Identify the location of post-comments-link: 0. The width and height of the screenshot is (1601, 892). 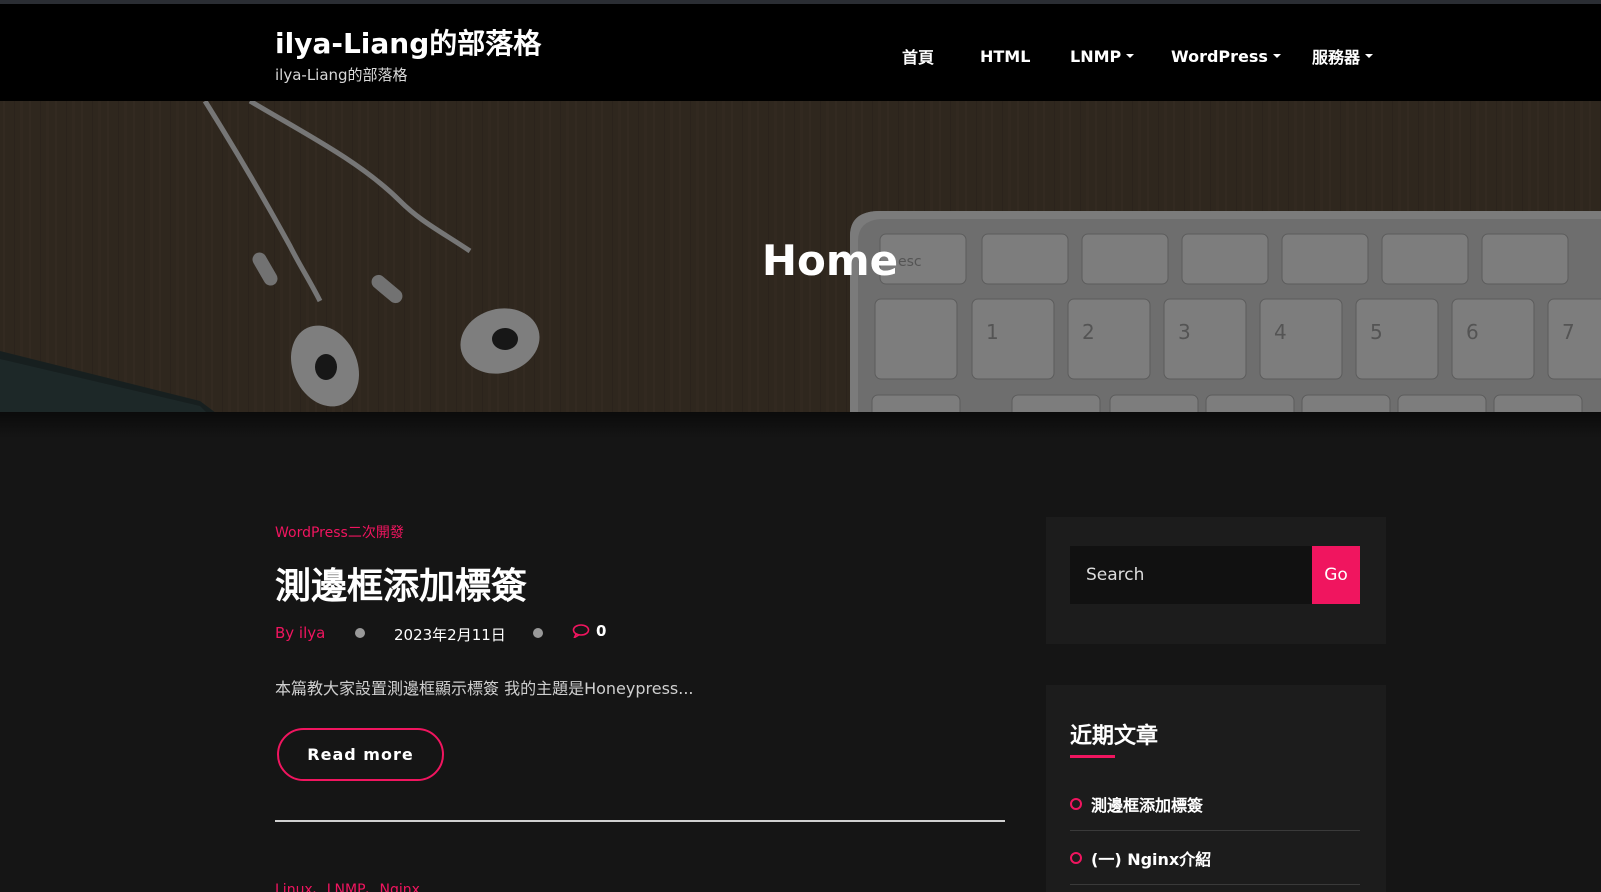
(589, 631).